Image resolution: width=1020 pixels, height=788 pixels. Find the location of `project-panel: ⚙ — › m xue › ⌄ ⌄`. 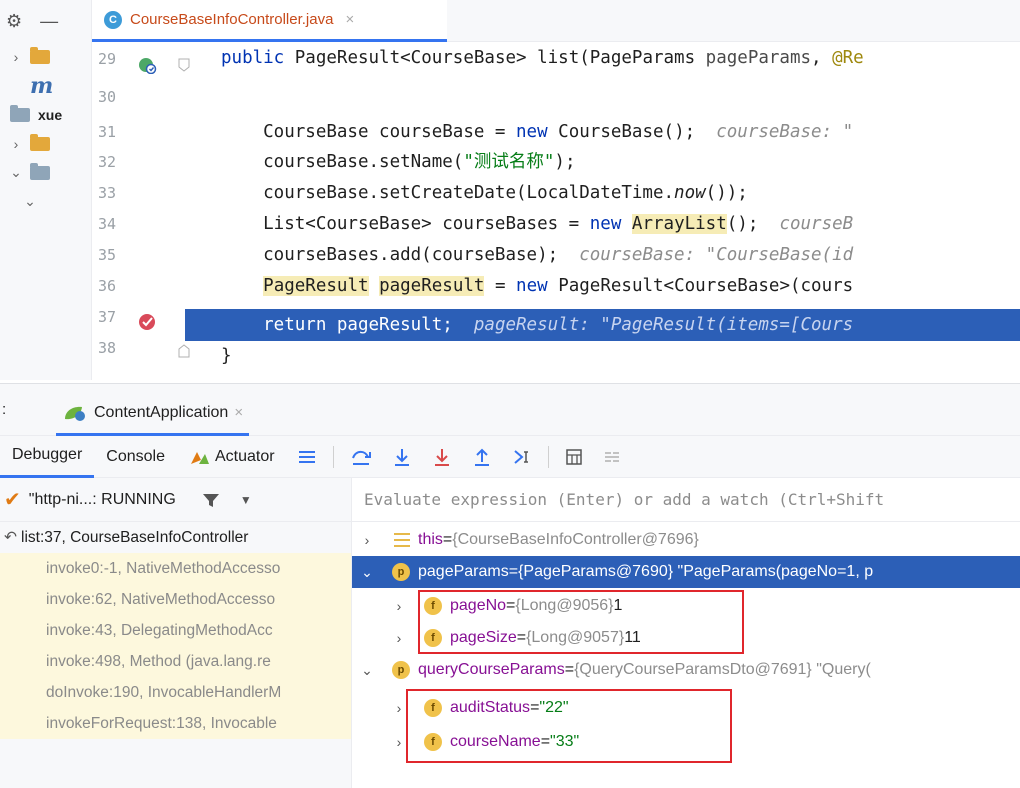

project-panel: ⚙ — › m xue › ⌄ ⌄ is located at coordinates (46, 190).